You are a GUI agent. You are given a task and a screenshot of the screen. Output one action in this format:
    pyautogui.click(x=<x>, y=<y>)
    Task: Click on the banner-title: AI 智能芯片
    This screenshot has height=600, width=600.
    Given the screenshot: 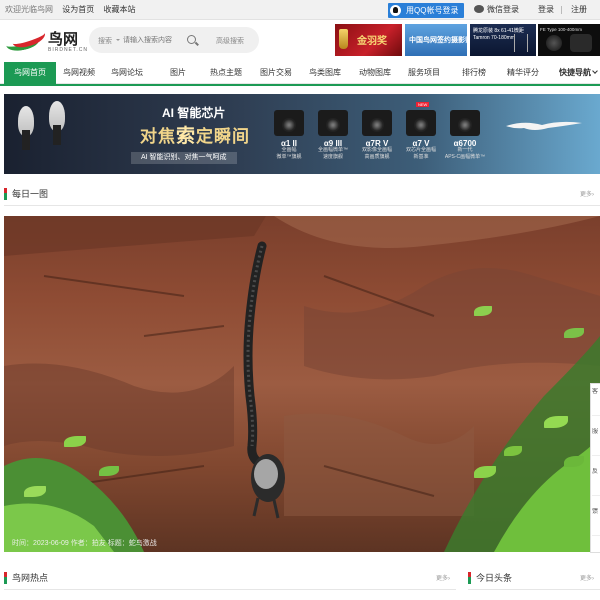 What is the action you would take?
    pyautogui.click(x=194, y=113)
    